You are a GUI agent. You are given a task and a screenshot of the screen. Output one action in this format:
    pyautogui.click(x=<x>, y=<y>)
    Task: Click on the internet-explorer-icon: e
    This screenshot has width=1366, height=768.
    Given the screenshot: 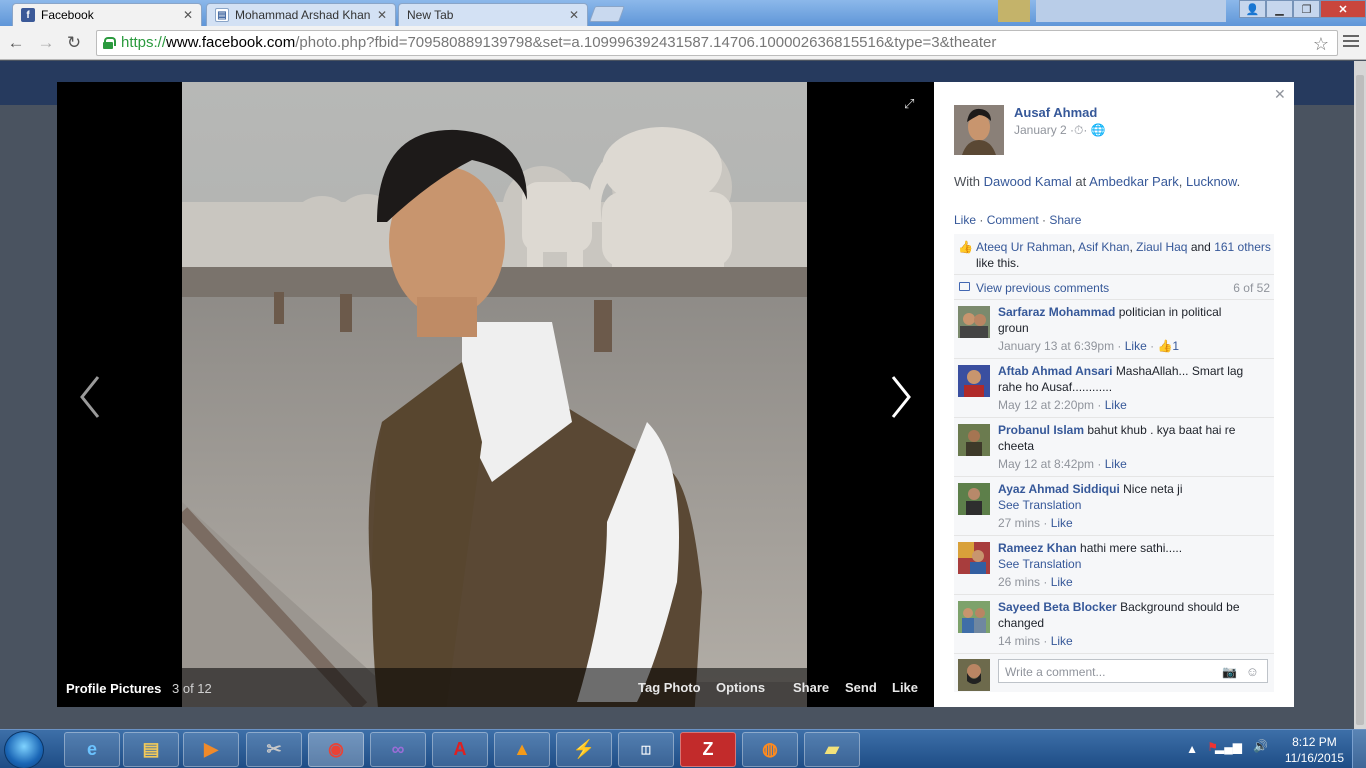 What is the action you would take?
    pyautogui.click(x=92, y=749)
    